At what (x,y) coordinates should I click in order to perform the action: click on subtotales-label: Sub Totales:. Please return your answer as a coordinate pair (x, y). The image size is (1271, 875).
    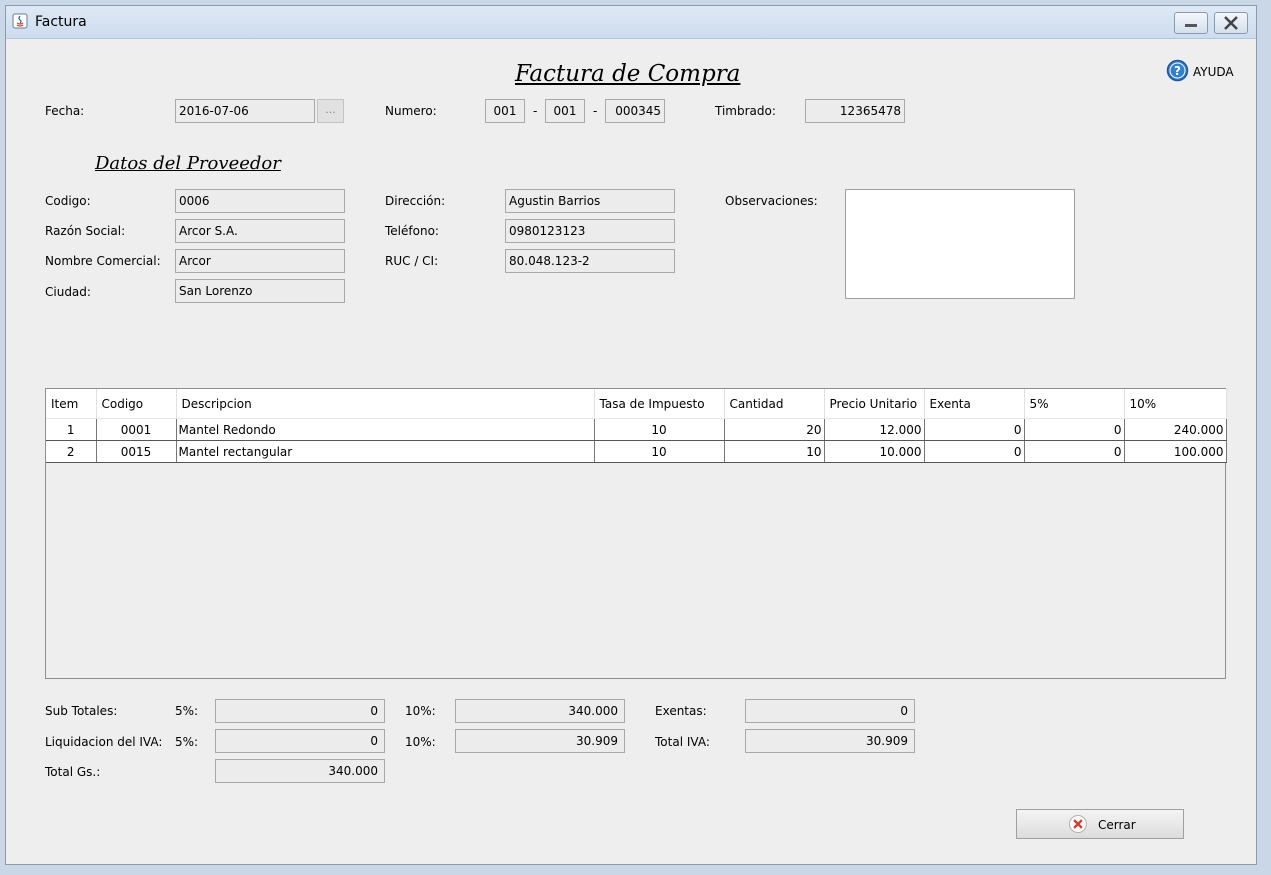
    Looking at the image, I should click on (81, 711).